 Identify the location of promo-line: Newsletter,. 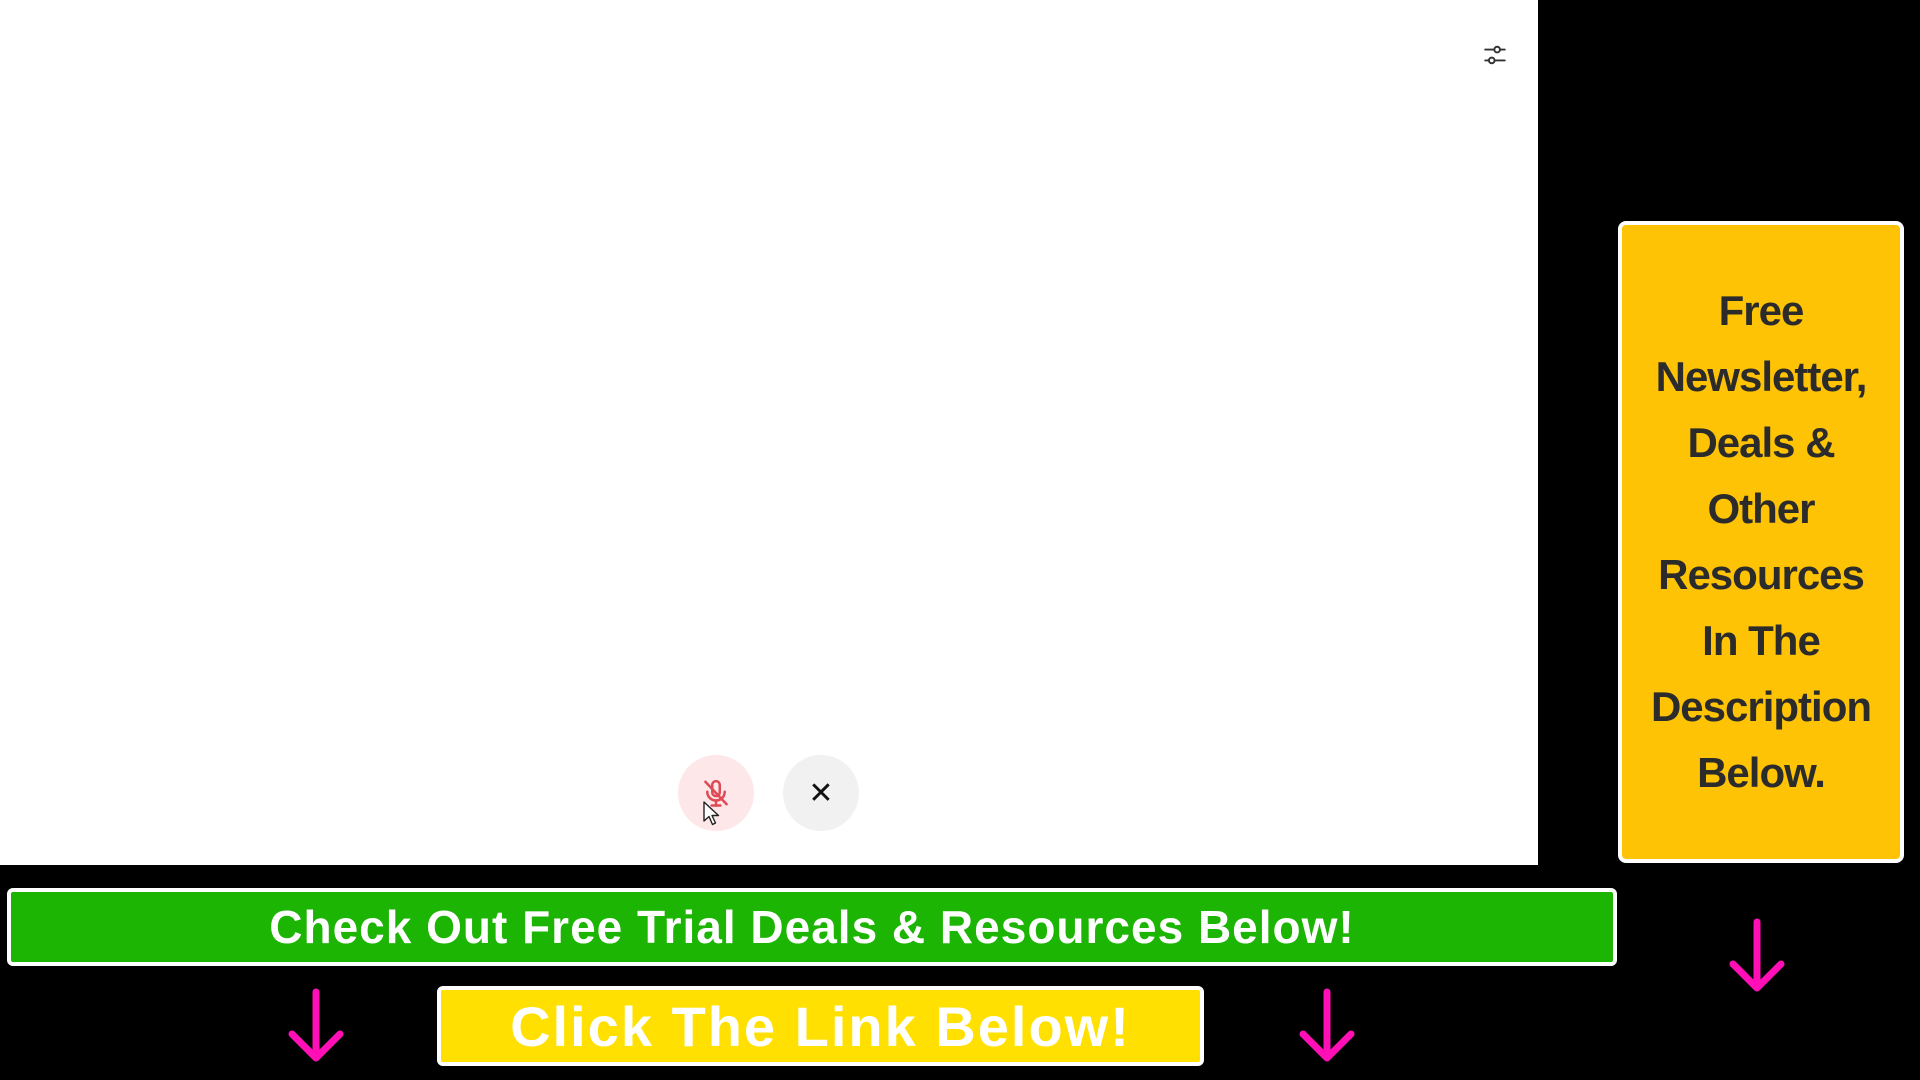
(1761, 376).